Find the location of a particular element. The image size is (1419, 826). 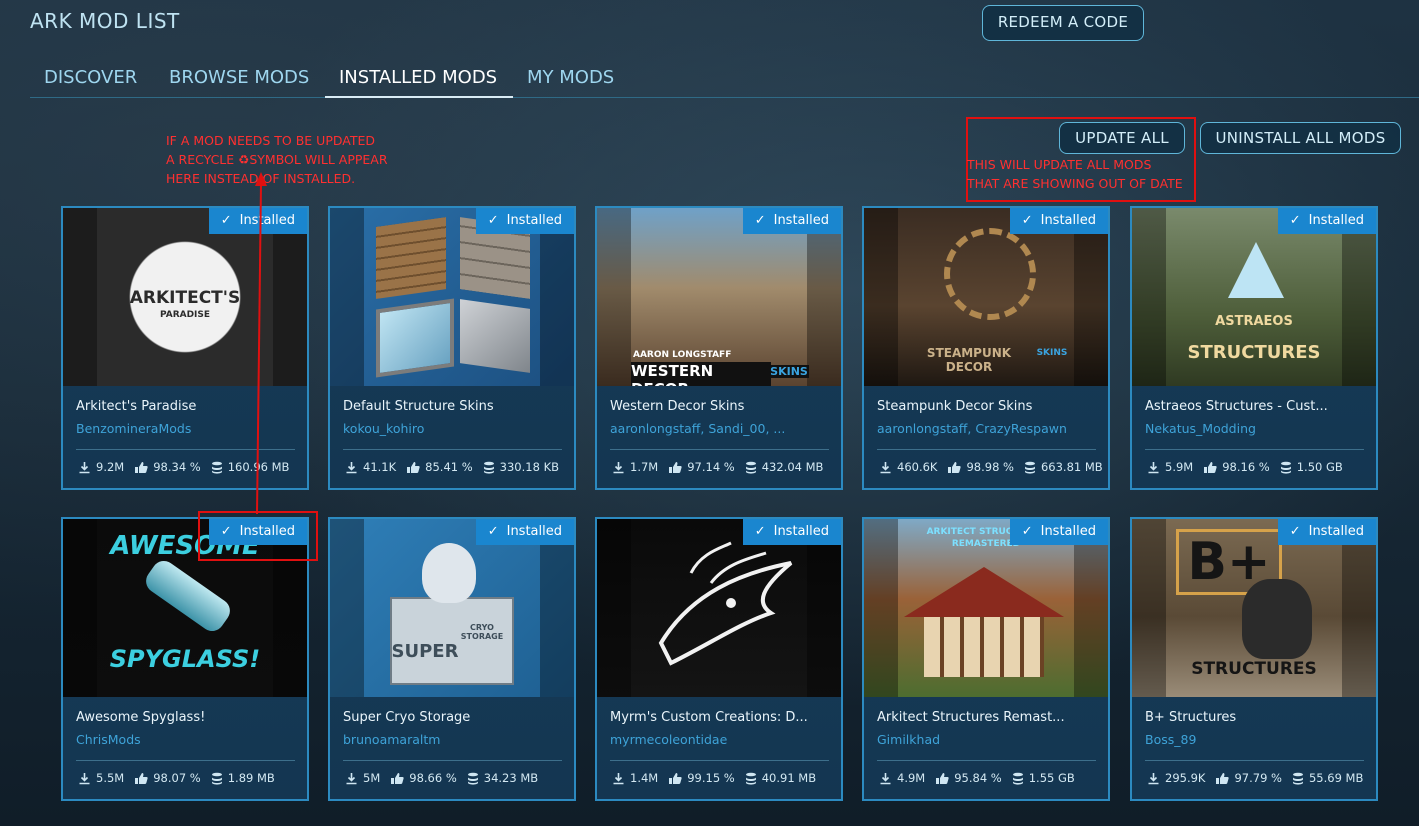

rating-stat: 98.07 % is located at coordinates (167, 778).